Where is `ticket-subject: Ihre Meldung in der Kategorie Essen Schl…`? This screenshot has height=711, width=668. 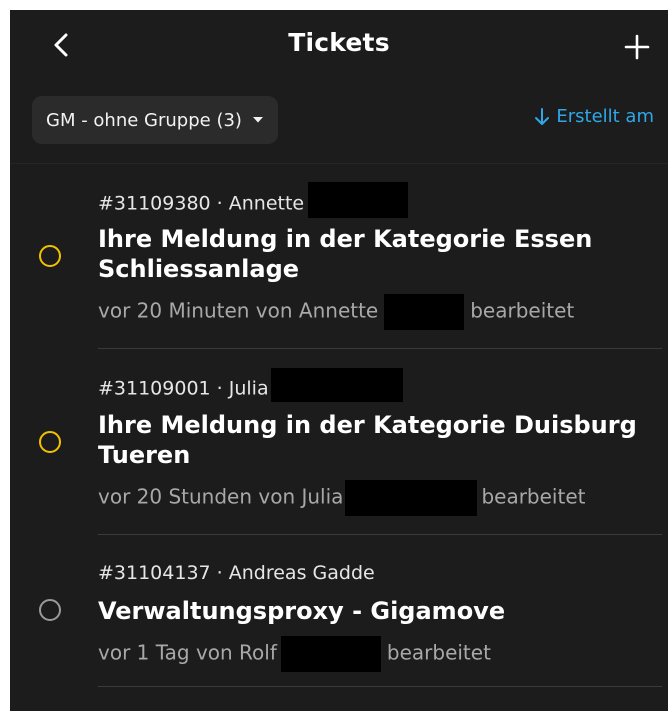
ticket-subject: Ihre Meldung in der Kategorie Essen Schl… is located at coordinates (345, 254).